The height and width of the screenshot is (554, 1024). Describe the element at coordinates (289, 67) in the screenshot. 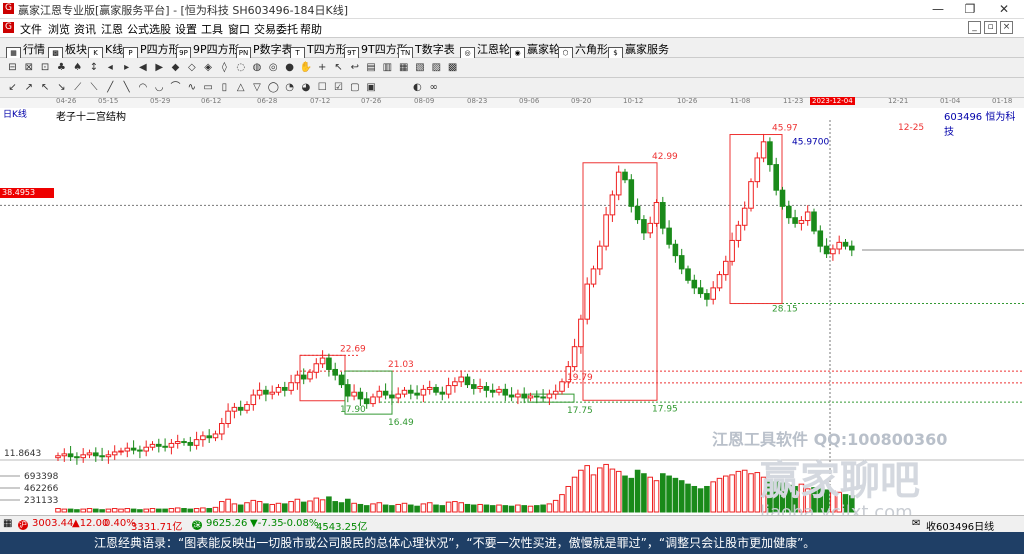

I see `chart-tool-icon: ●` at that location.